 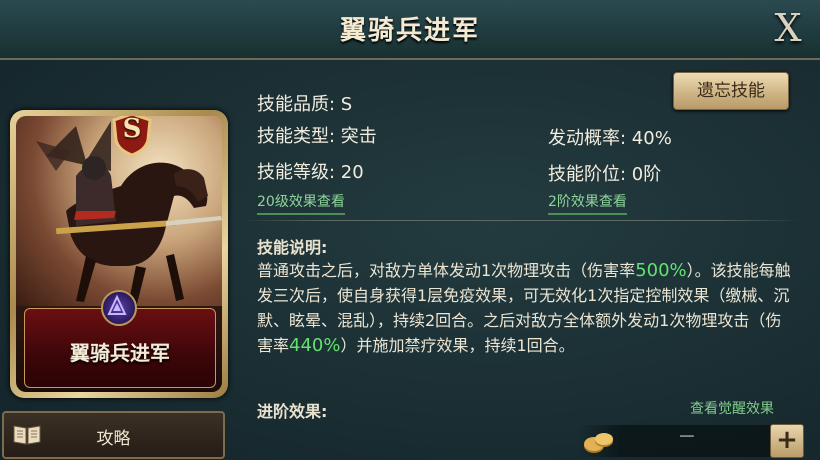 I want to click on skill-stage: 技能阶位: 0阶, so click(x=605, y=174).